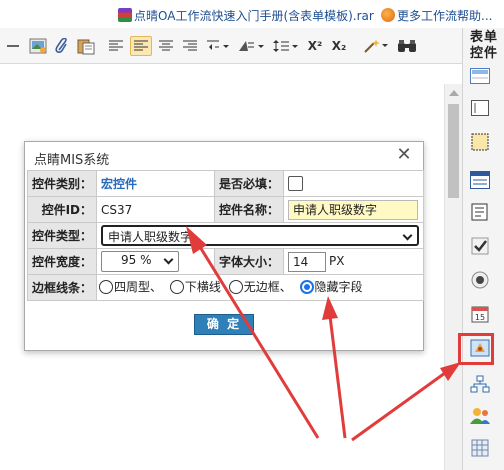  Describe the element at coordinates (125, 15) in the screenshot. I see `rar-archive-icon` at that location.